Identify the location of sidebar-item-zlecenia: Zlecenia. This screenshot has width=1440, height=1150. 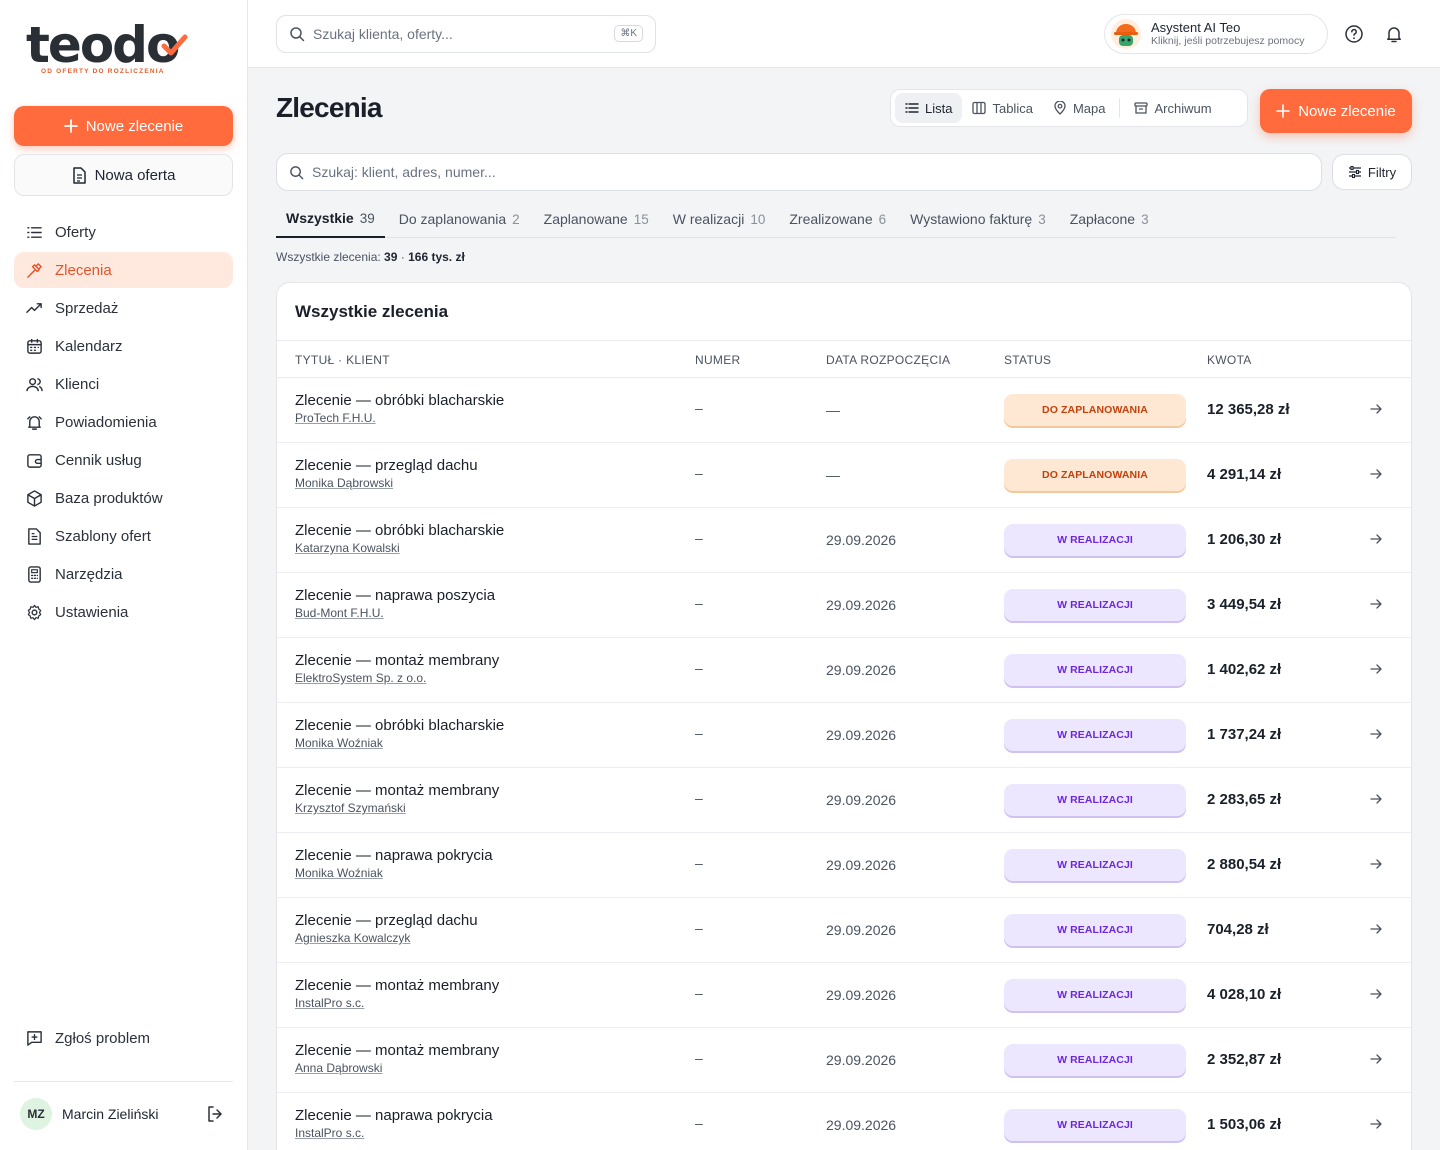
(123, 270).